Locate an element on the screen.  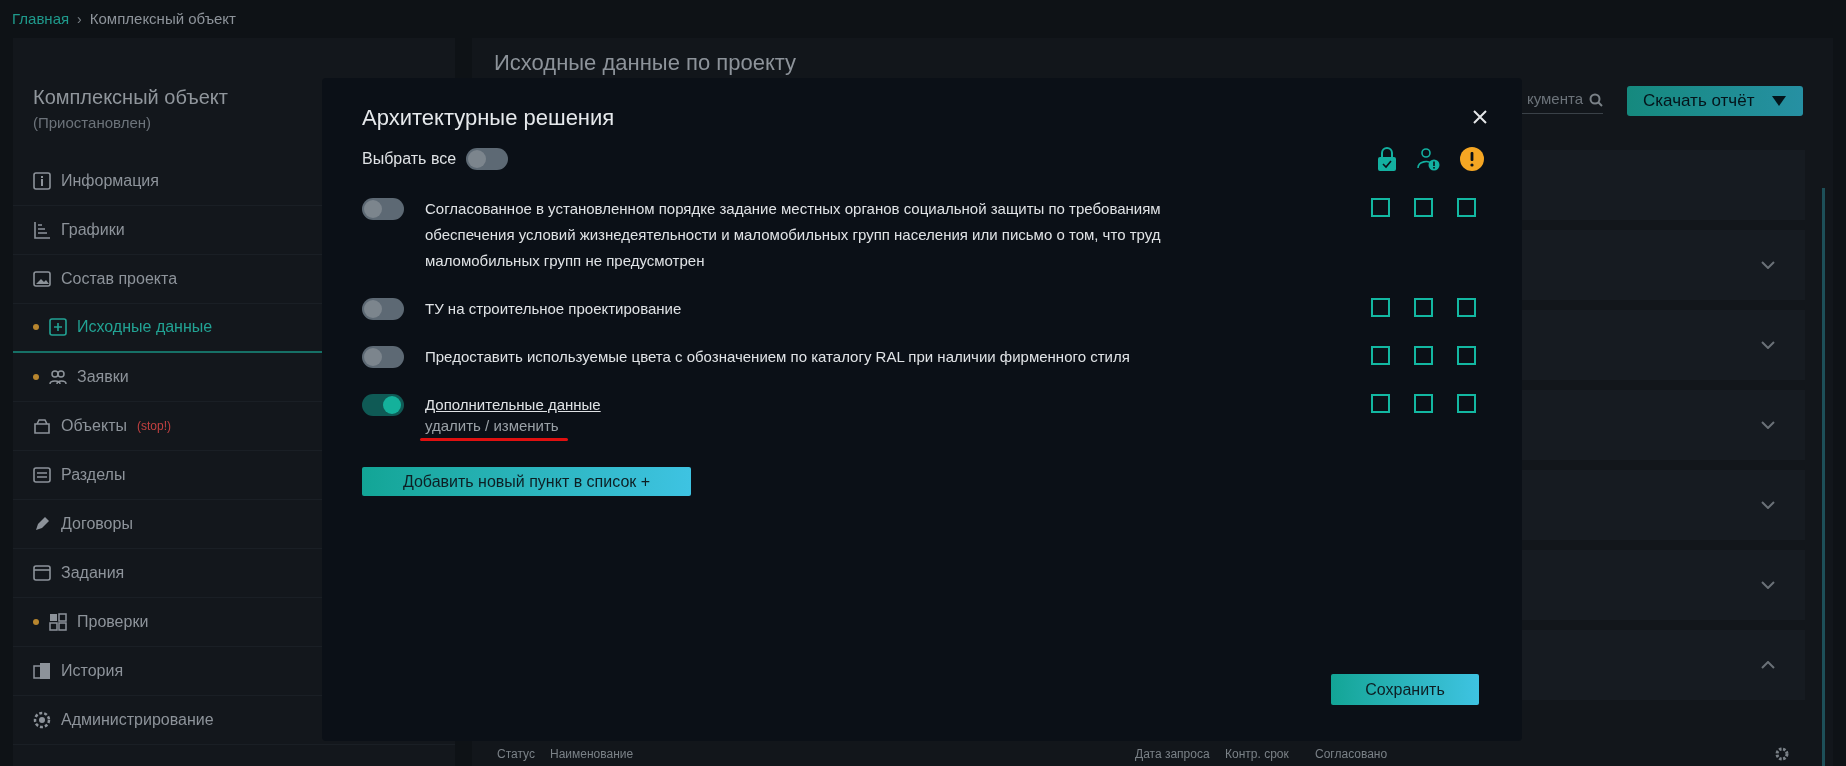
sidebar-item-label: Проверки is located at coordinates (113, 621).